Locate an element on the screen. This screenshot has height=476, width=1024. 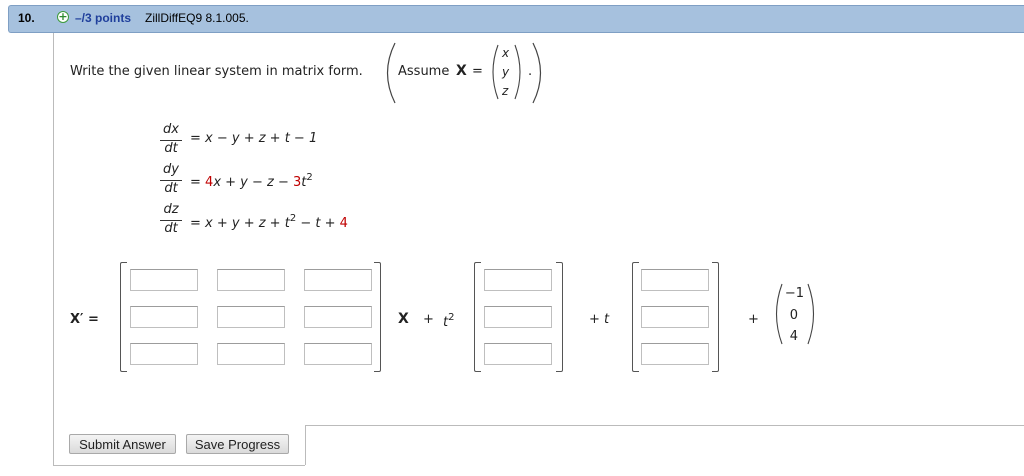
vector-y: y is located at coordinates (506, 72).